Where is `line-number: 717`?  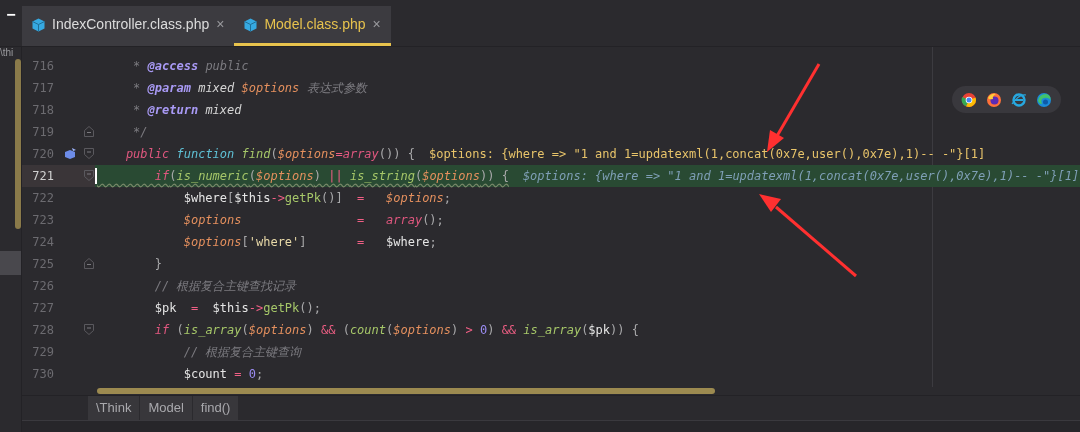 line-number: 717 is located at coordinates (42, 88).